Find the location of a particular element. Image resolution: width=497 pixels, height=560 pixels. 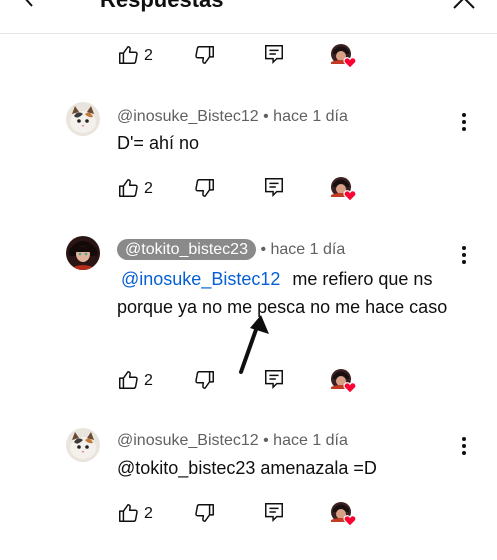

page-title: Respuestas is located at coordinates (162, 6).